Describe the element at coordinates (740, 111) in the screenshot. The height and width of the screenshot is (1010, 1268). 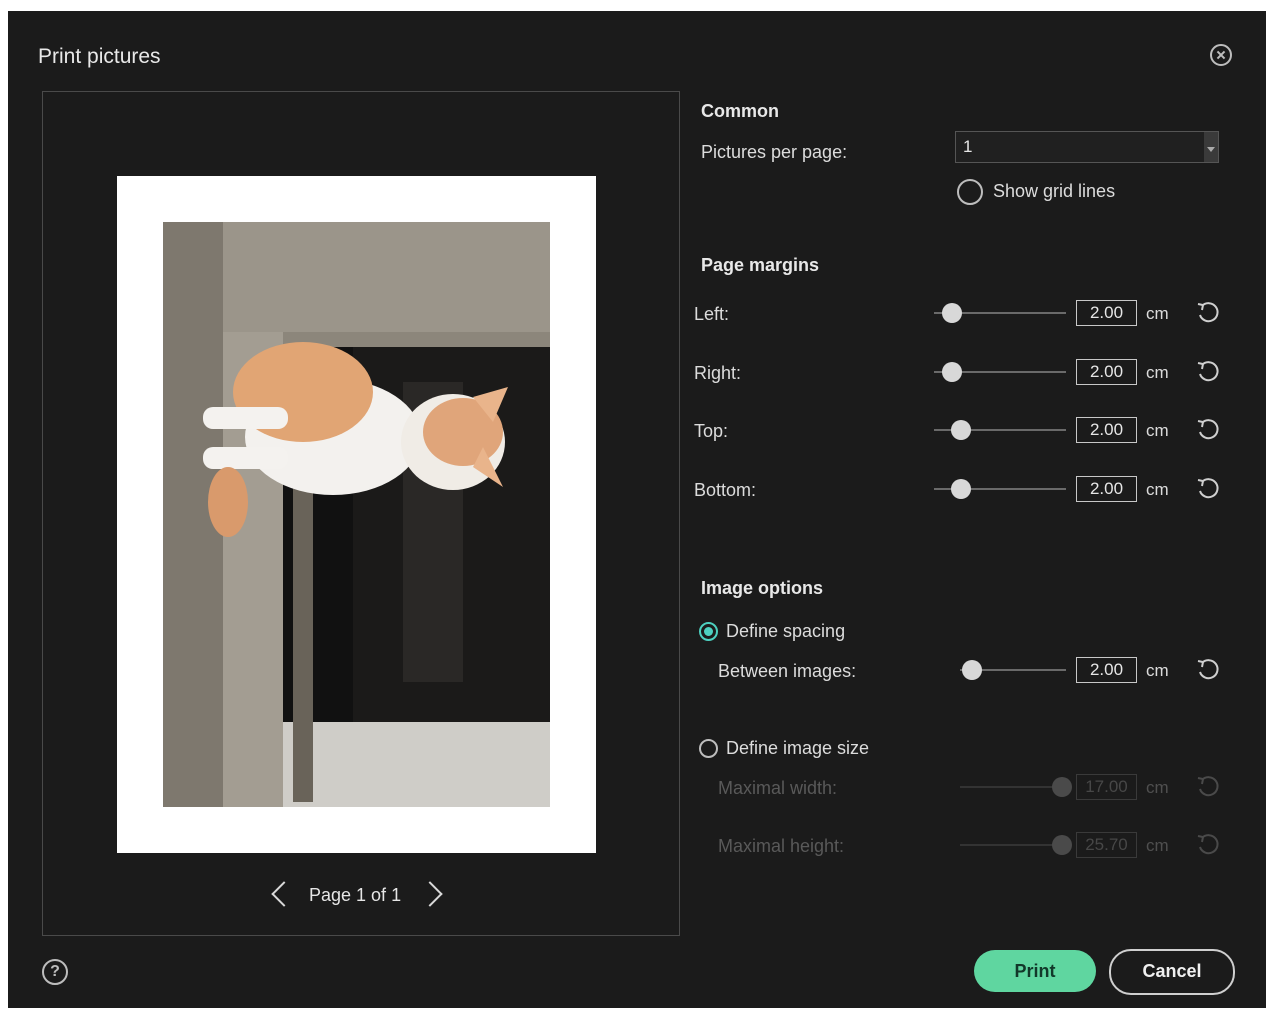
I see `common-heading: Common` at that location.